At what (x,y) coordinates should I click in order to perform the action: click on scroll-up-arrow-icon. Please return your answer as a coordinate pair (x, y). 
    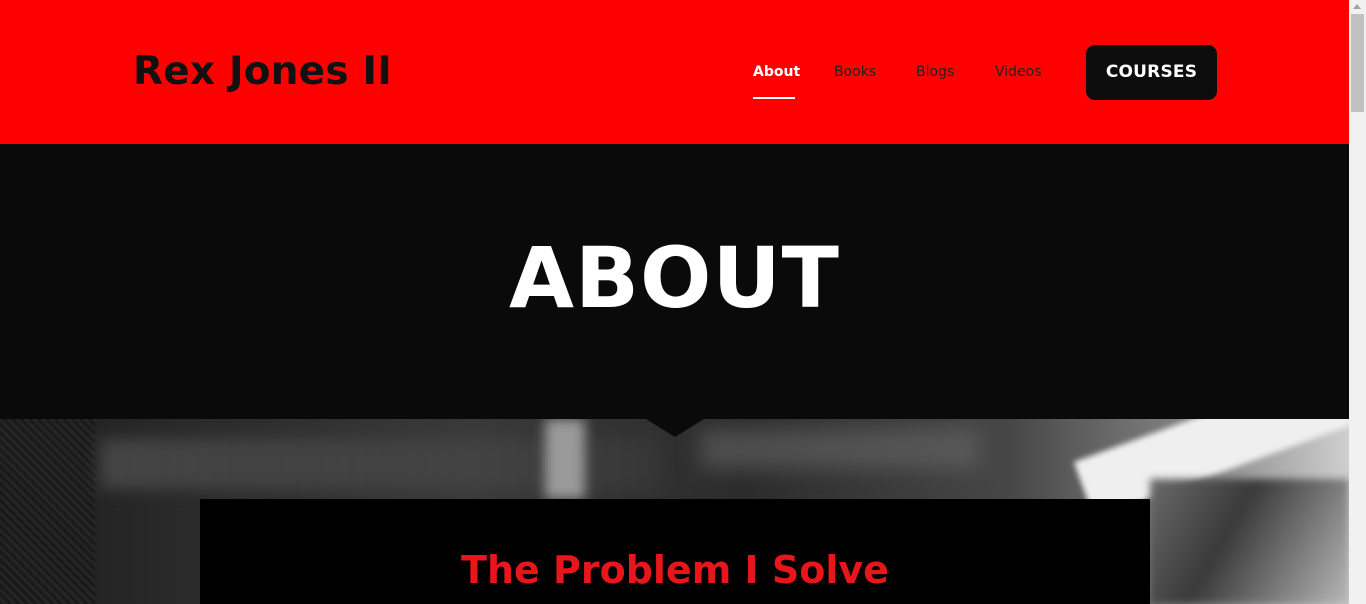
    Looking at the image, I should click on (1357, 6).